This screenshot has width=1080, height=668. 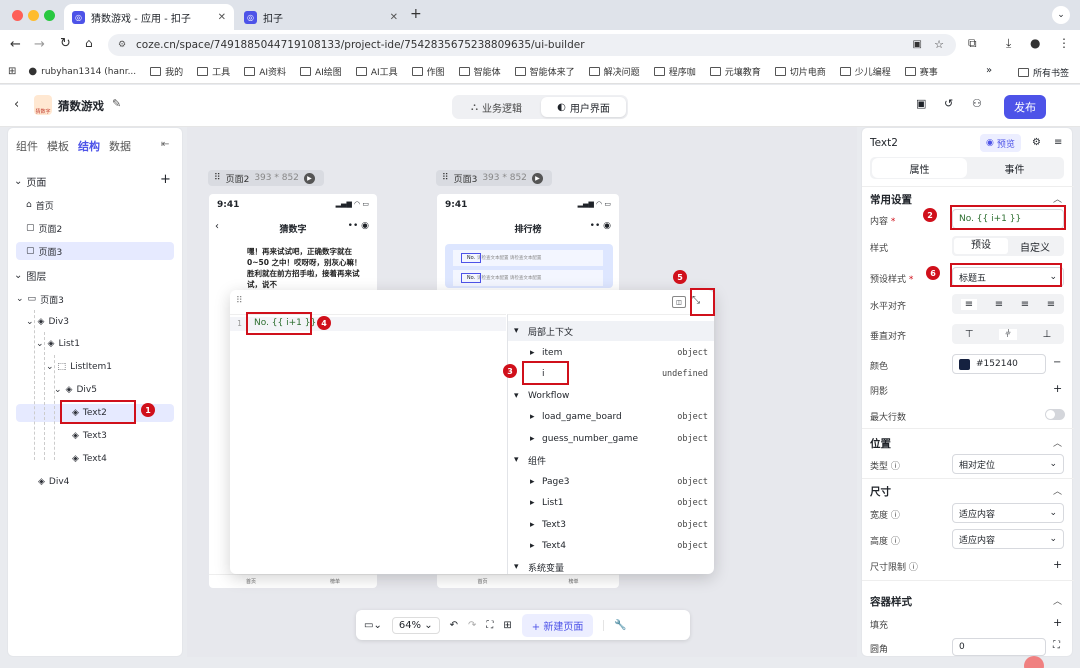 What do you see at coordinates (428, 71) in the screenshot?
I see `bookmark-folder: 作图` at bounding box center [428, 71].